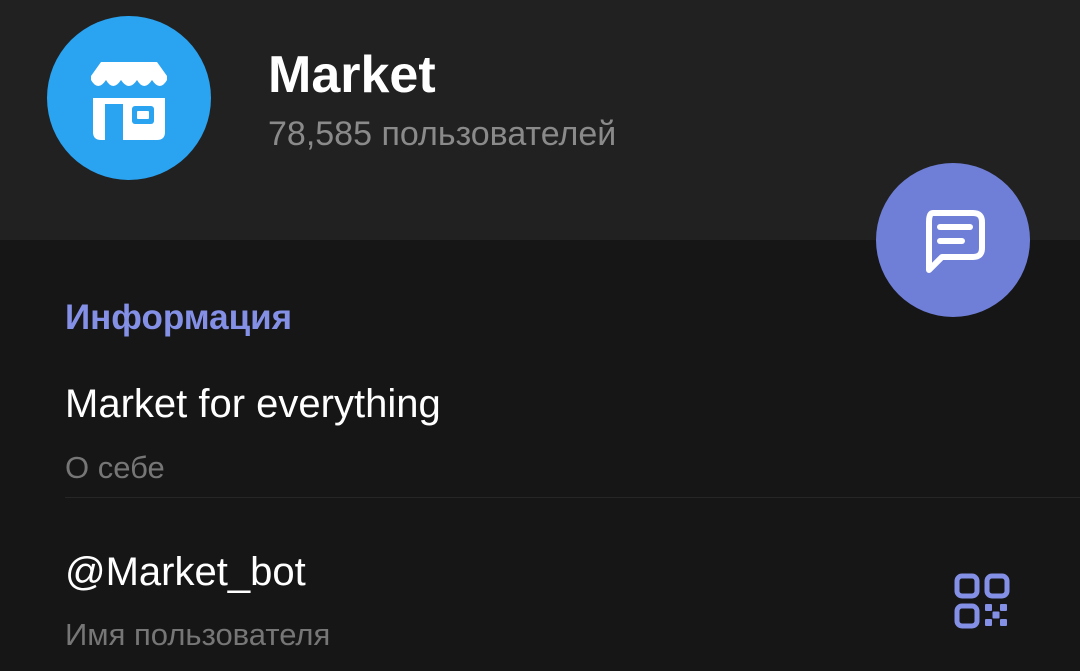 This screenshot has width=1080, height=671. Describe the element at coordinates (129, 101) in the screenshot. I see `storefront-icon` at that location.